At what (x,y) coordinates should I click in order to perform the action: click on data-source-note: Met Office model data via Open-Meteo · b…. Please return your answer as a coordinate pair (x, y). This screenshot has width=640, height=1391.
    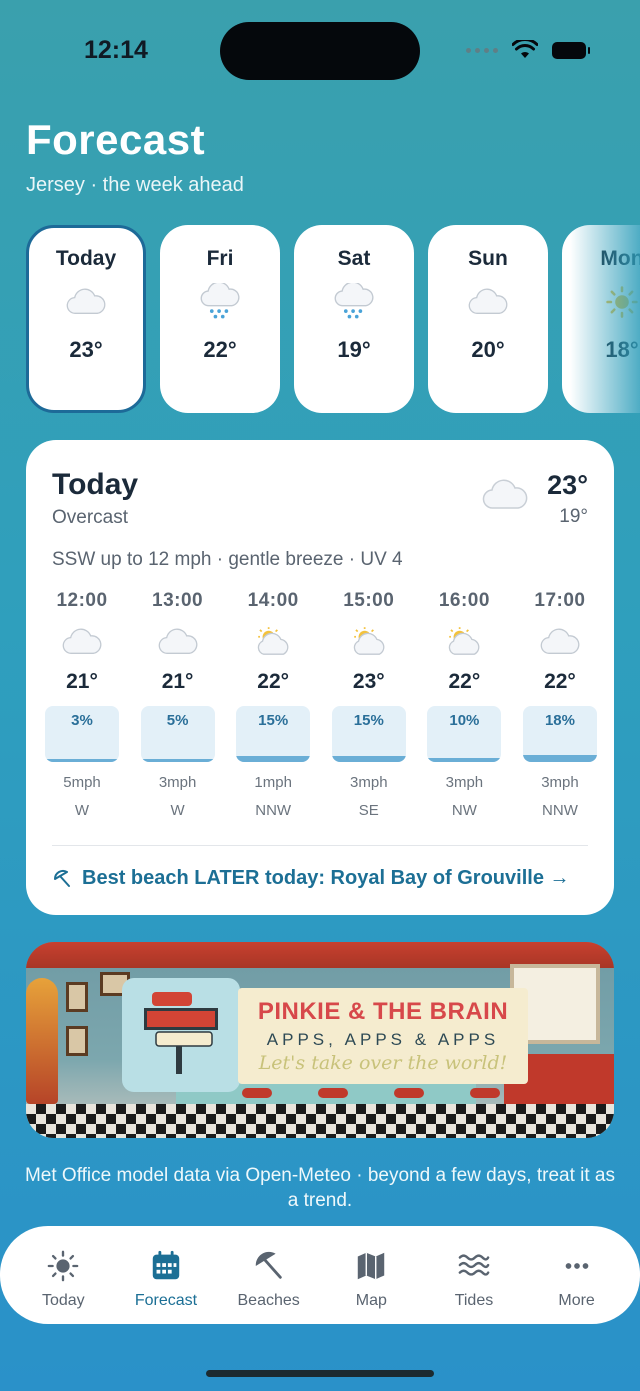
    Looking at the image, I should click on (319, 1188).